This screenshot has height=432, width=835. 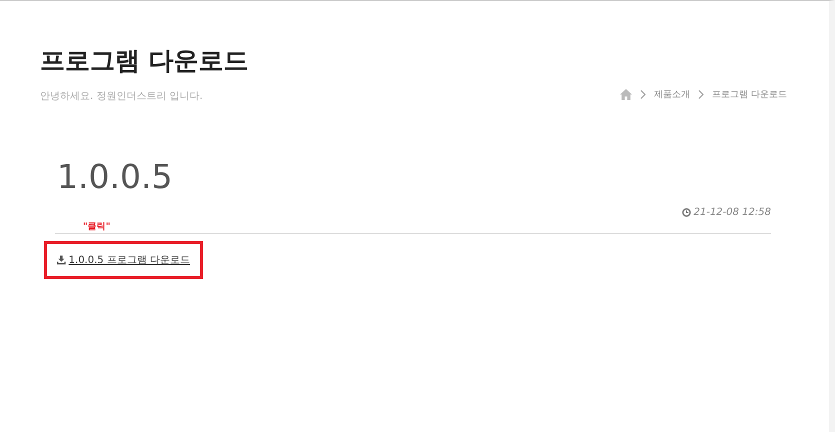 What do you see at coordinates (686, 212) in the screenshot?
I see `clock-icon` at bounding box center [686, 212].